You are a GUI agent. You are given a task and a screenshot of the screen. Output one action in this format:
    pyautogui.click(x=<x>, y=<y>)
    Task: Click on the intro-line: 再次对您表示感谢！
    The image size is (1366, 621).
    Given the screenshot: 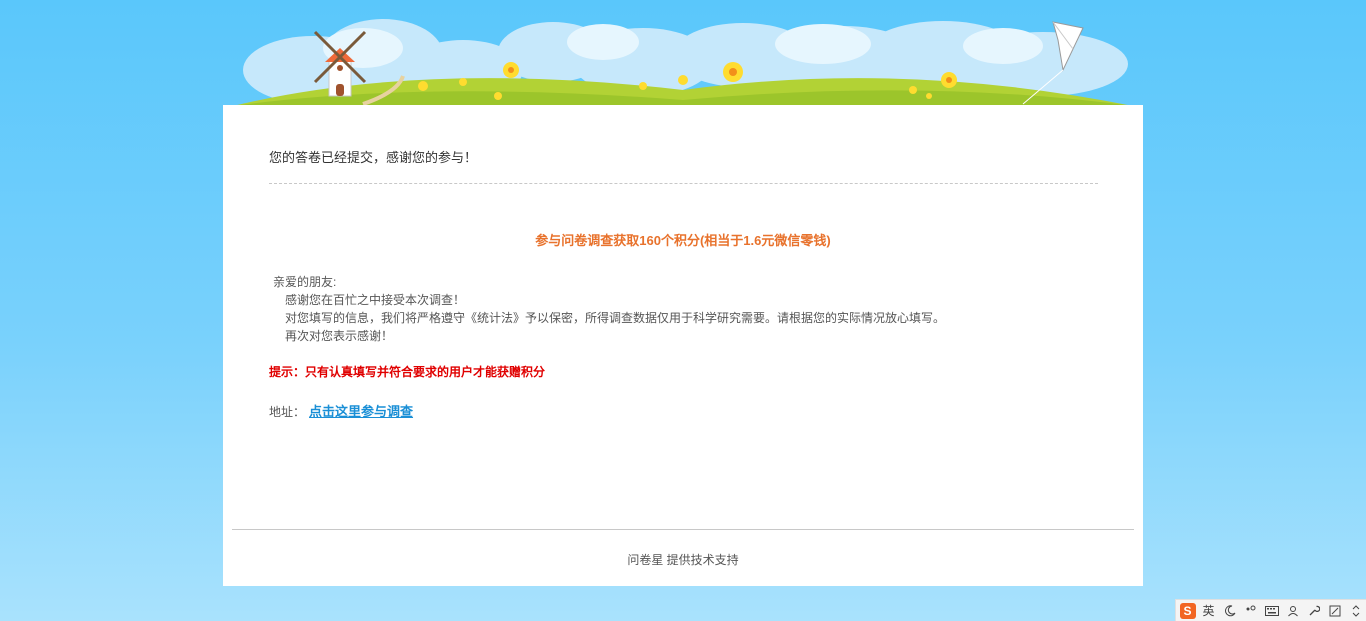 What is the action you would take?
    pyautogui.click(x=339, y=336)
    